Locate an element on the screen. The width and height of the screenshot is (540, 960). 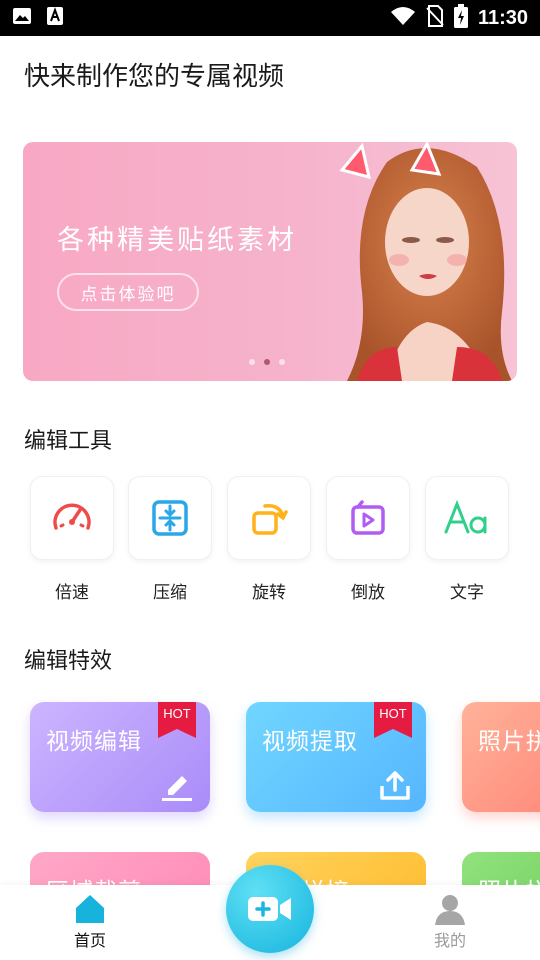
no-sim-icon is located at coordinates (435, 18).